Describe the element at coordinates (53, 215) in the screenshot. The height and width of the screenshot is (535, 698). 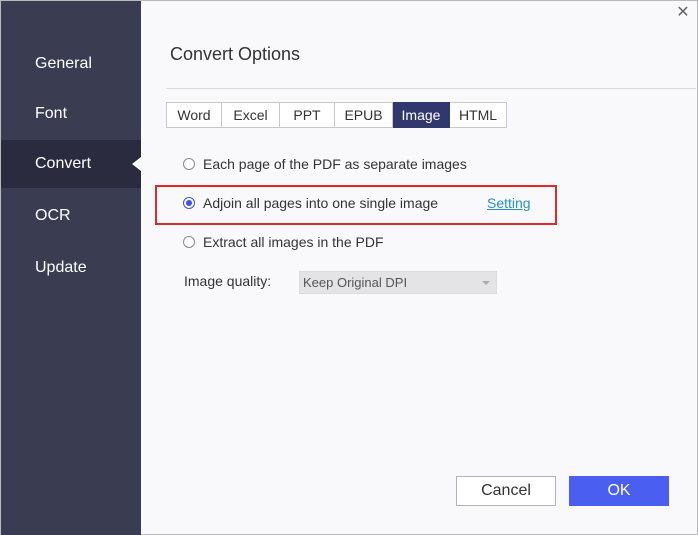
I see `sidebar-item-label: OCR` at that location.